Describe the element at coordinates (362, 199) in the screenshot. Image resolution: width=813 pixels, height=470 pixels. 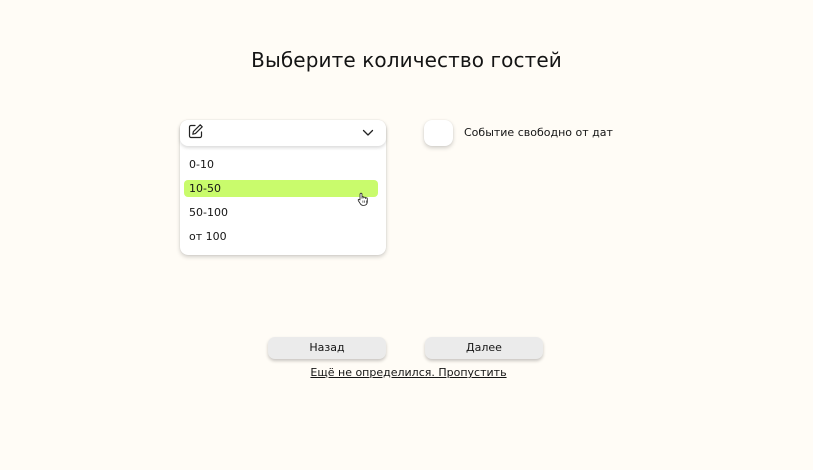
I see `hand-pointer-icon` at that location.